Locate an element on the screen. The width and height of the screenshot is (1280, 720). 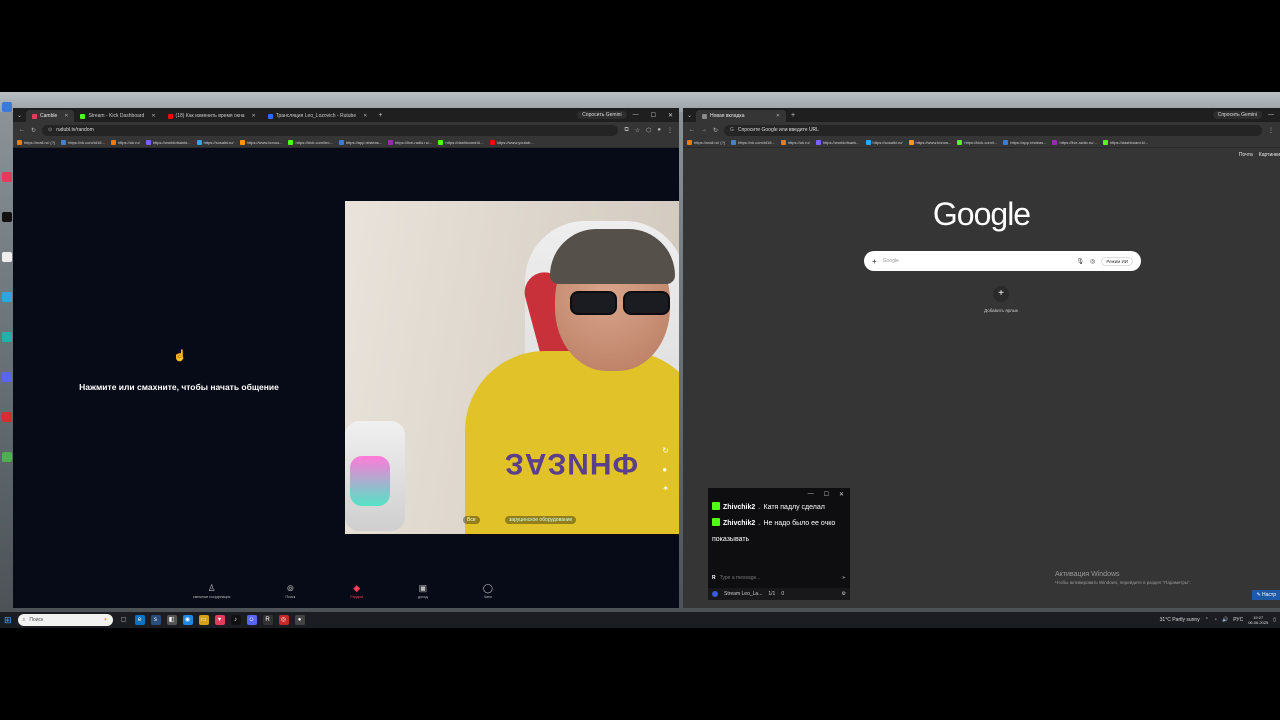
taskbar-search: ⌕ Поиск ✦ is located at coordinates (65, 620).